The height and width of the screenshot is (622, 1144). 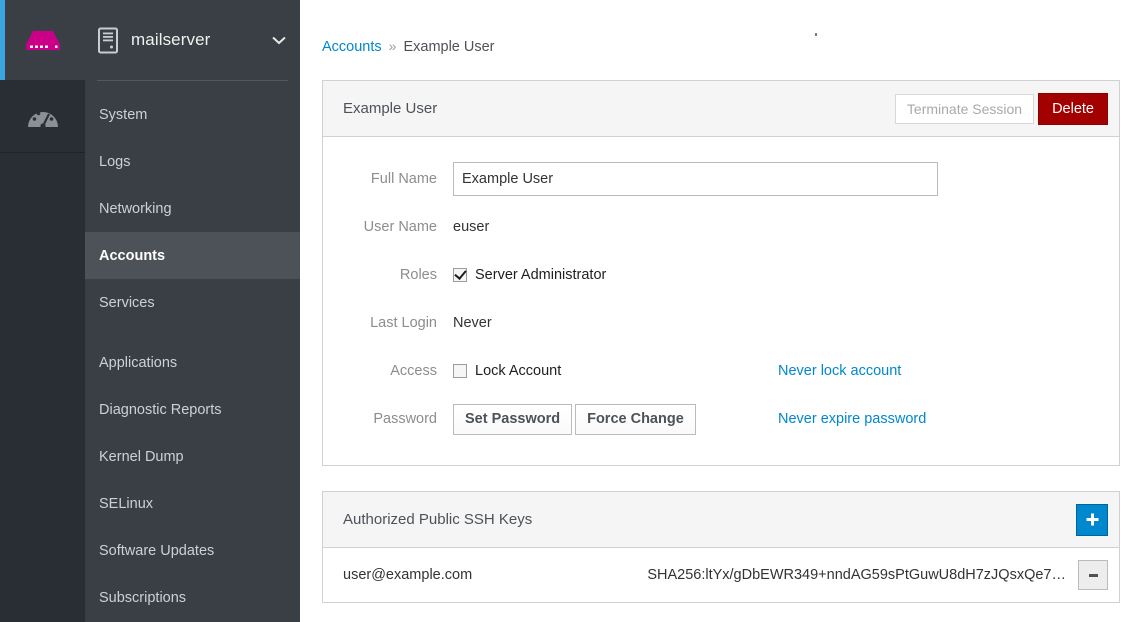 I want to click on sidebar-item-logs: Logs, so click(x=192, y=161).